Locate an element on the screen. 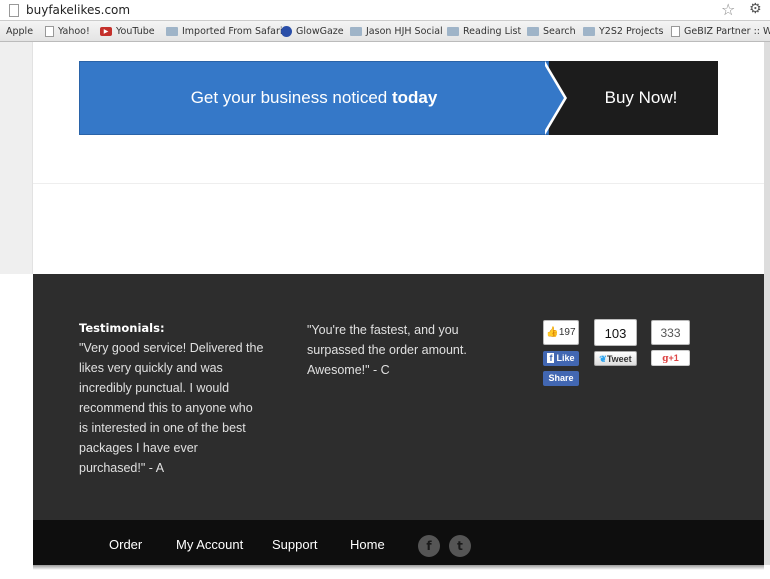 This screenshot has width=770, height=579. url-text: buyfakelikes.com is located at coordinates (78, 10).